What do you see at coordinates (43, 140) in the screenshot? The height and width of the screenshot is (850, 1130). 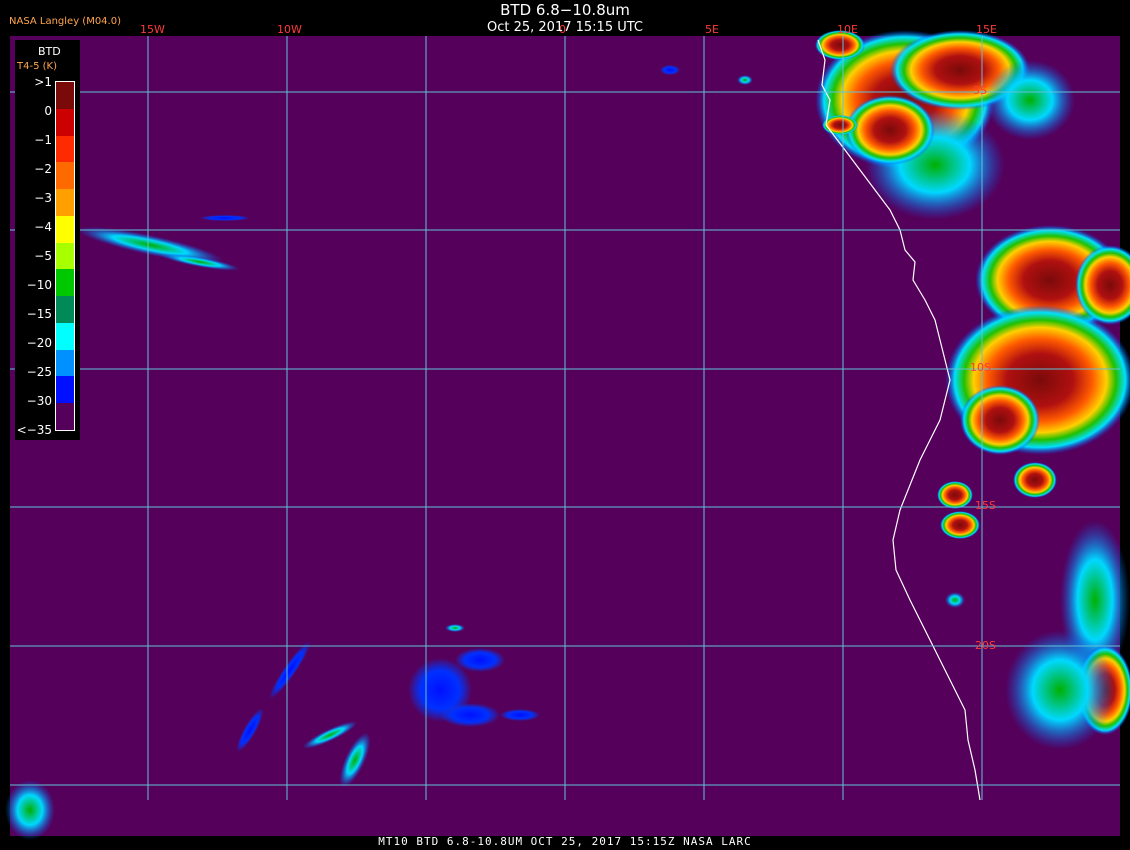 I see `legend-label: −1` at bounding box center [43, 140].